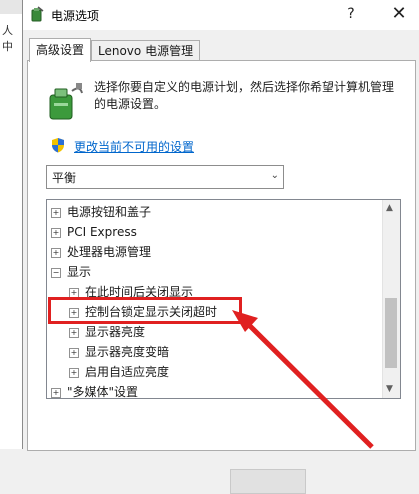 The width and height of the screenshot is (419, 494). Describe the element at coordinates (79, 272) in the screenshot. I see `tree-item-label: 显示` at that location.